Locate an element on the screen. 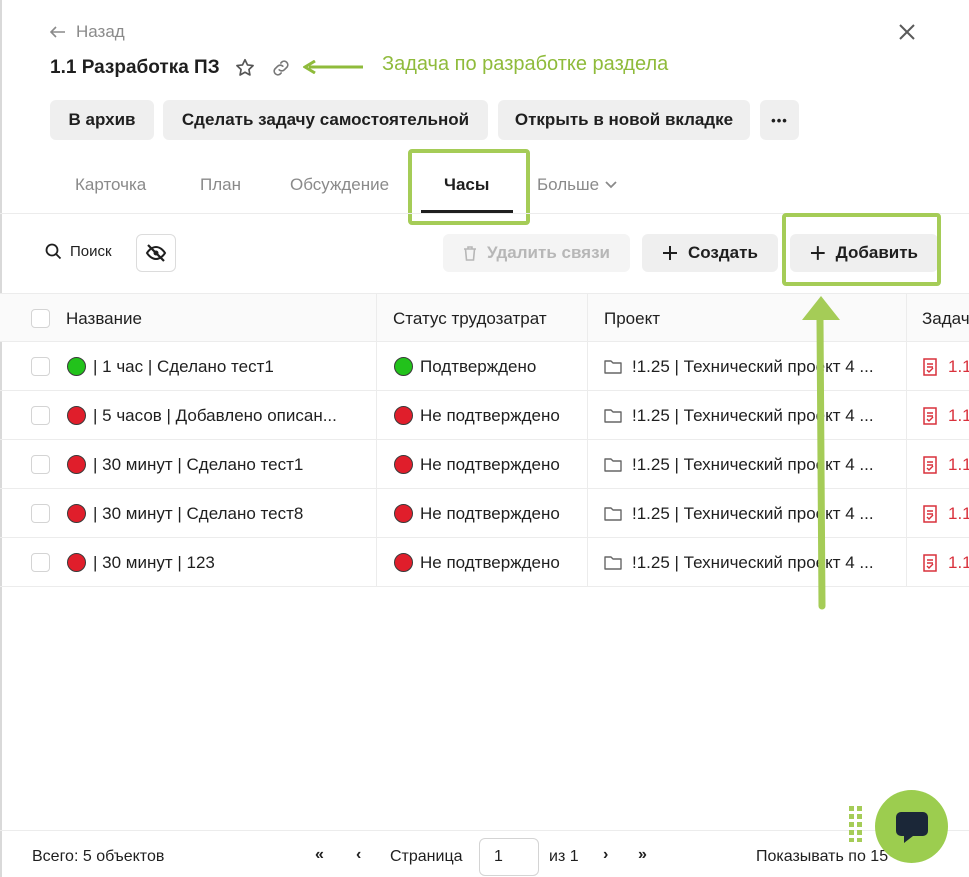  page-of-label: из 1 is located at coordinates (564, 856).